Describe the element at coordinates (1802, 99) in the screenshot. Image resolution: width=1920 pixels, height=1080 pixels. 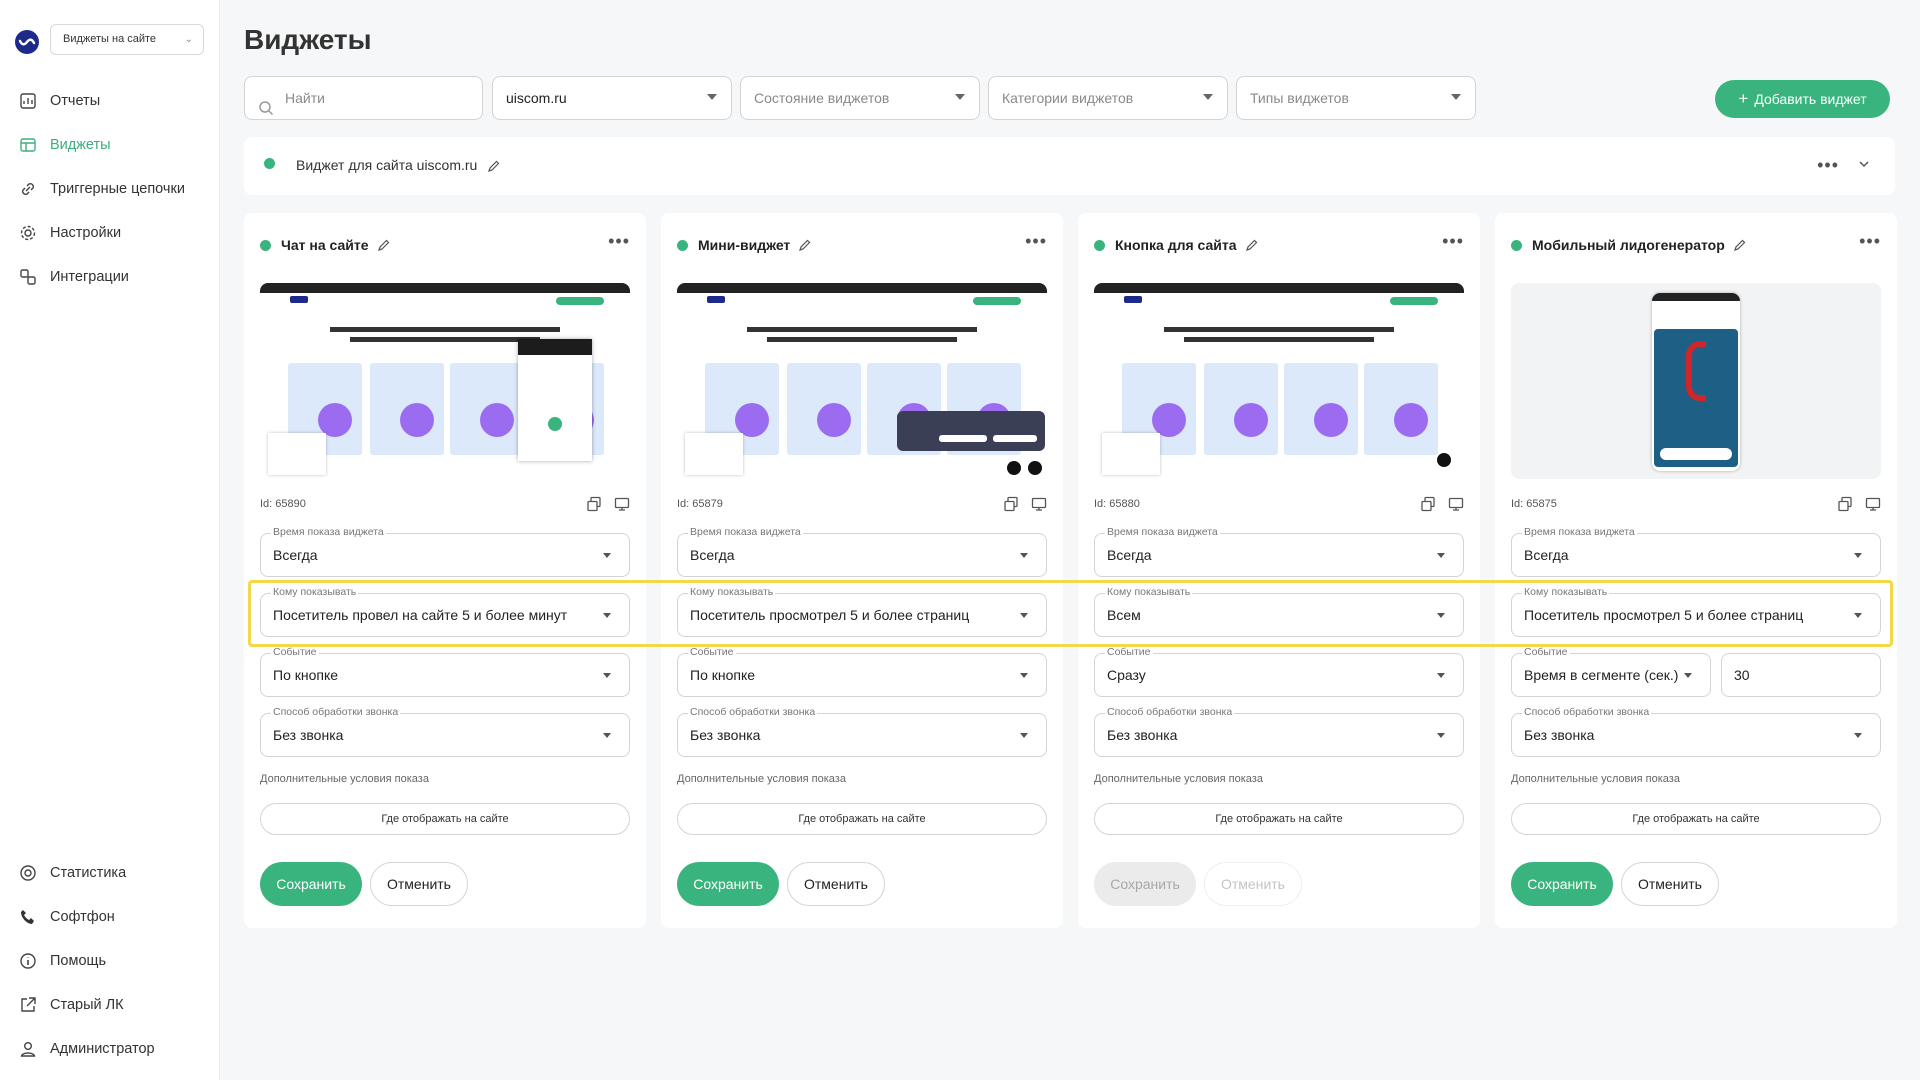
I see `add-widget-button: + Добавить виджет` at that location.